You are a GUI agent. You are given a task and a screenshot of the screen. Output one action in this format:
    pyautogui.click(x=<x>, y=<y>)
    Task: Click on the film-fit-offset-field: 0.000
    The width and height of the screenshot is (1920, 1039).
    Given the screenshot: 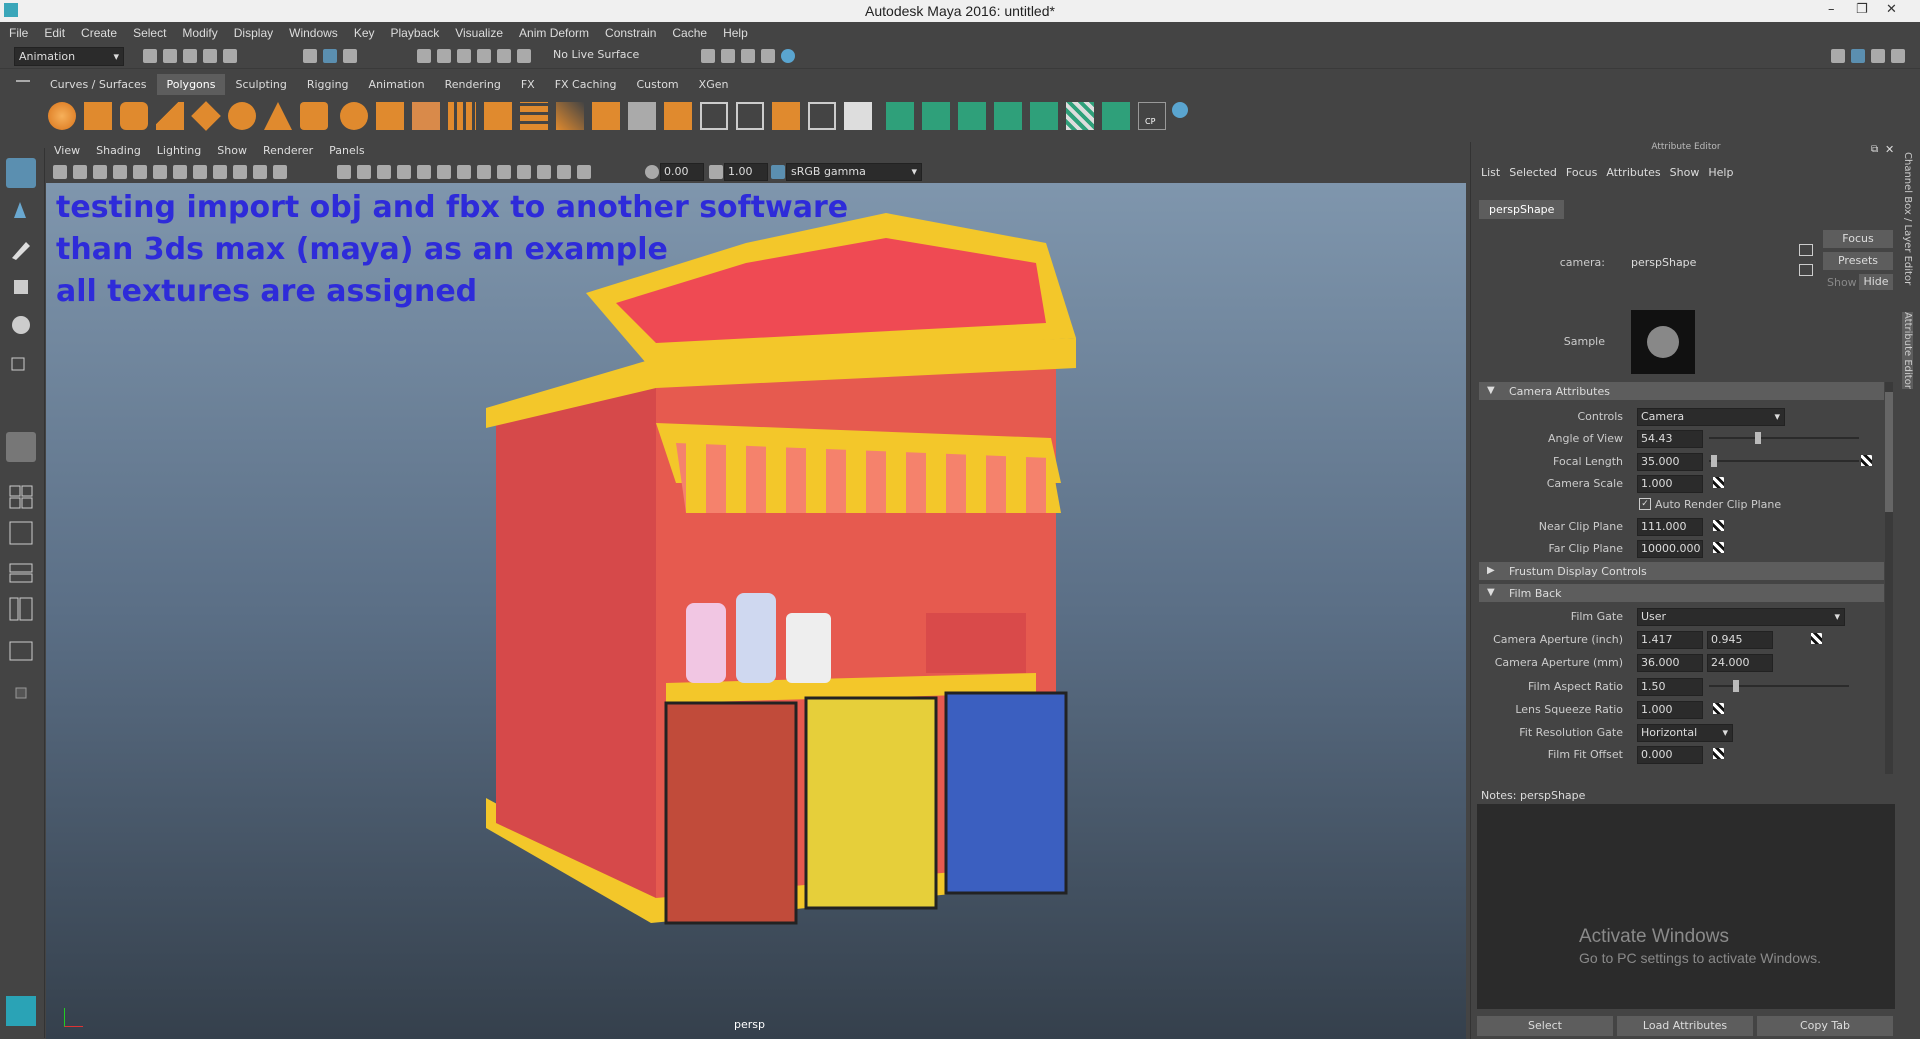 What is the action you would take?
    pyautogui.click(x=1670, y=755)
    